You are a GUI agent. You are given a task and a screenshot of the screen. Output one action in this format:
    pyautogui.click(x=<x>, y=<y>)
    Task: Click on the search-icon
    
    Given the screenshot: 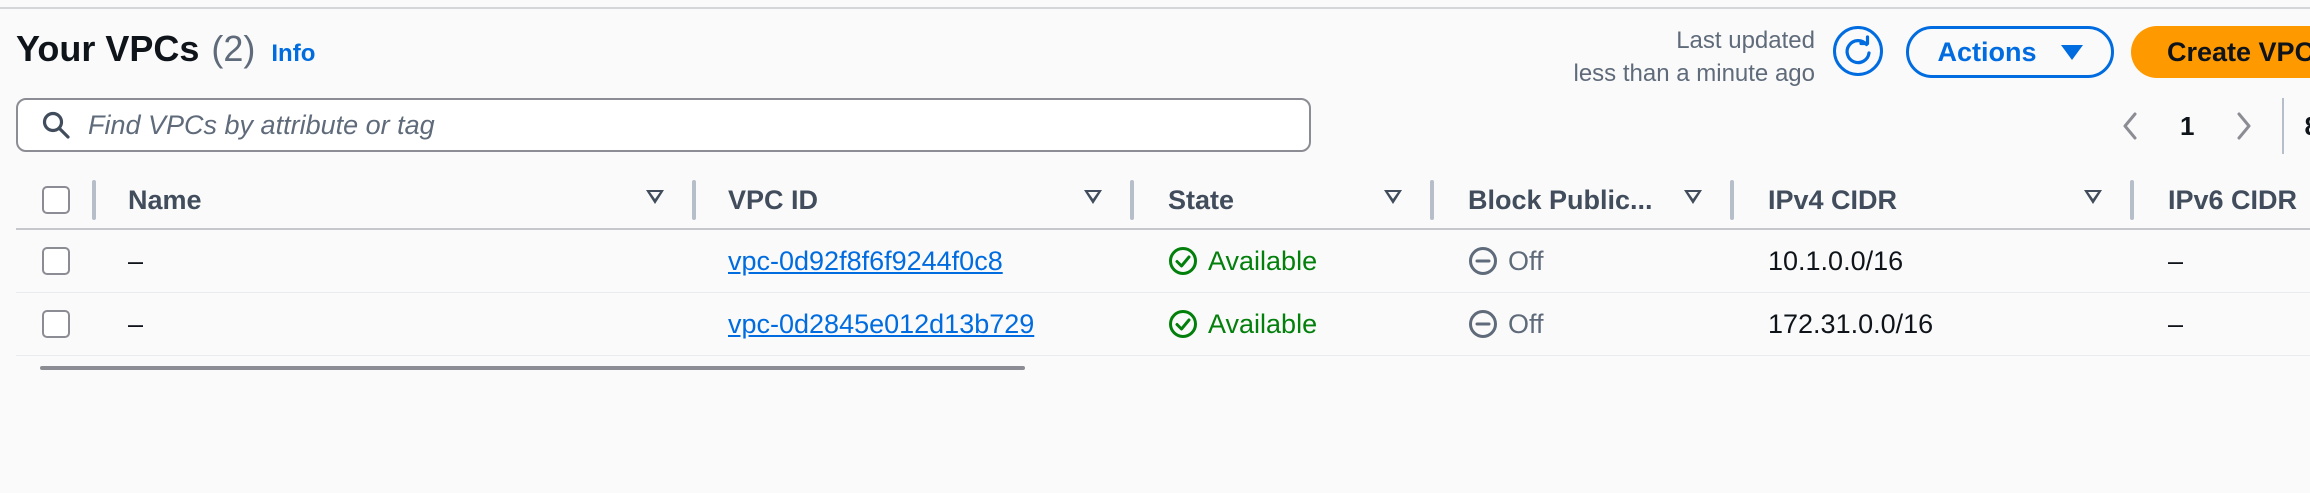 What is the action you would take?
    pyautogui.click(x=56, y=125)
    